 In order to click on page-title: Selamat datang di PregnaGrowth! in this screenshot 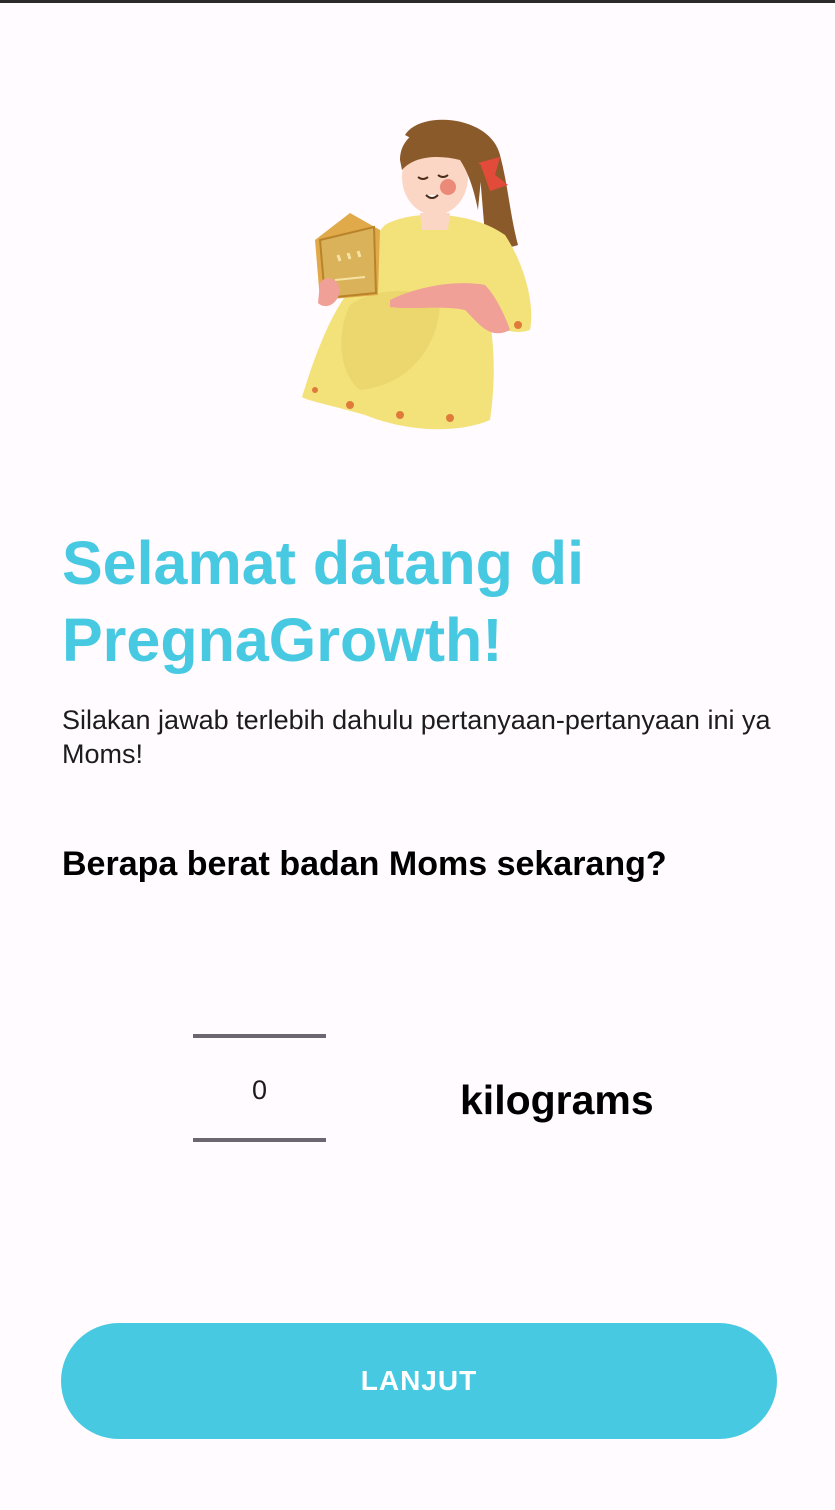, I will do `click(323, 601)`.